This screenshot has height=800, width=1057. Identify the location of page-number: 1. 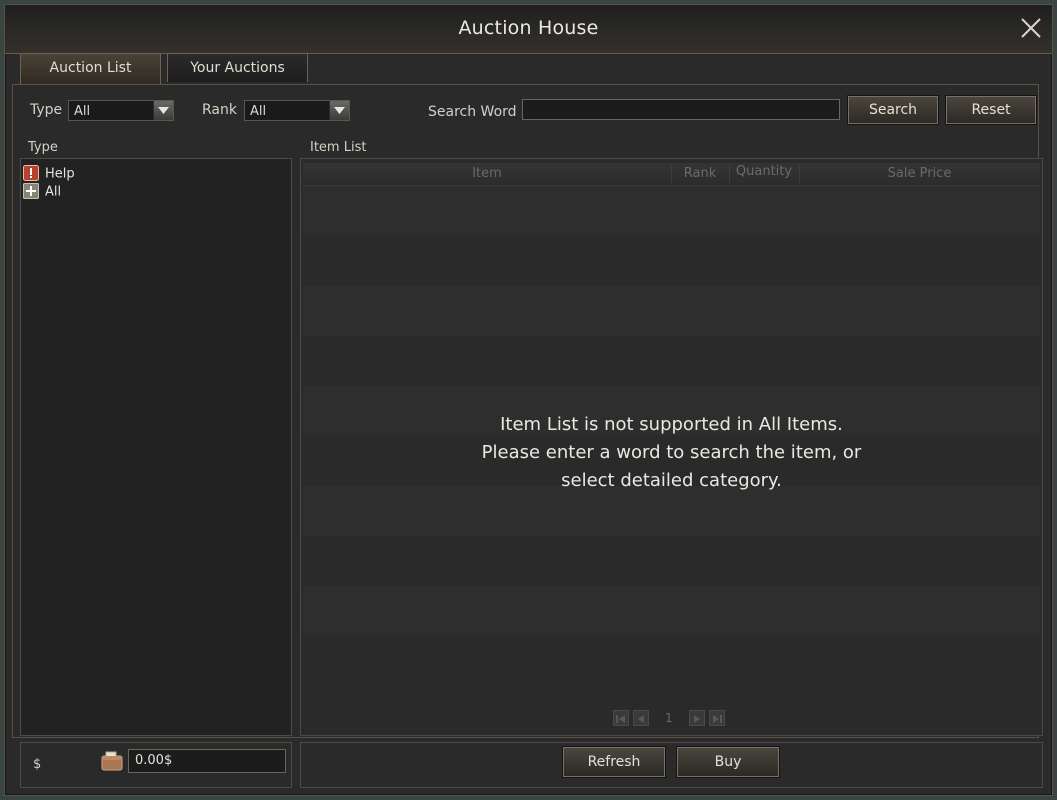
(669, 718).